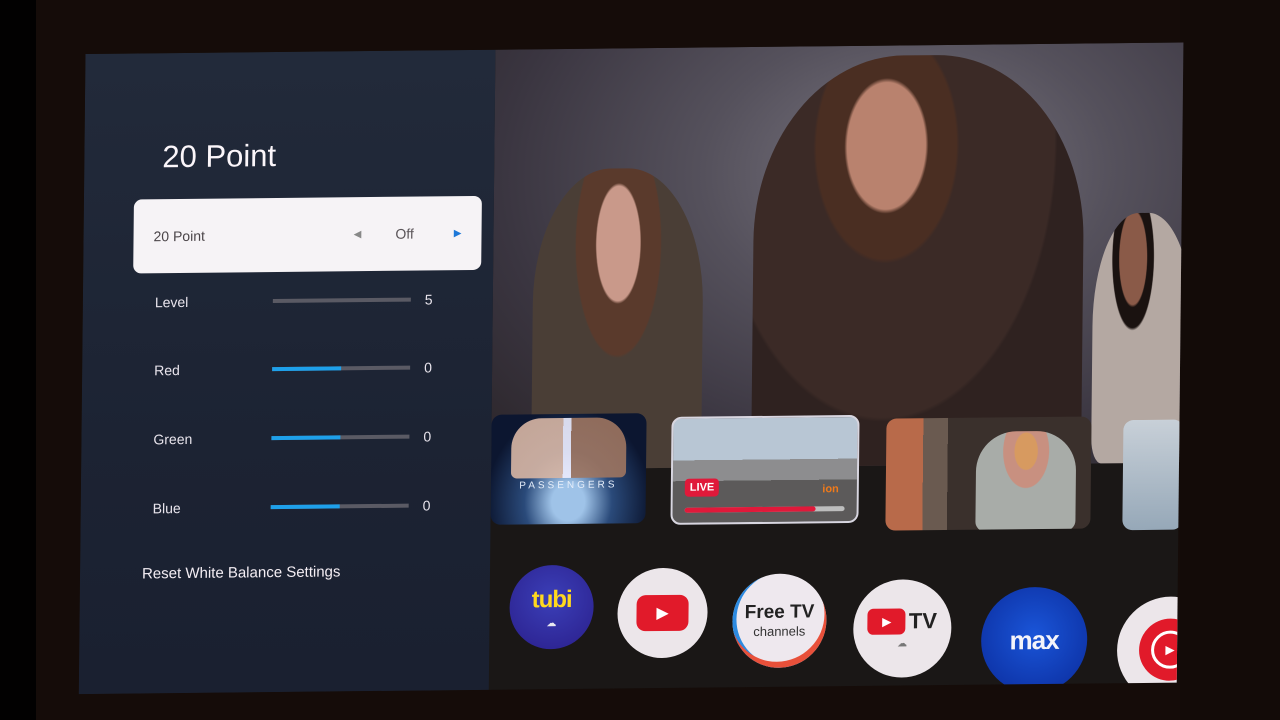 The height and width of the screenshot is (720, 1280). I want to click on arrow-left-icon: ◀, so click(358, 234).